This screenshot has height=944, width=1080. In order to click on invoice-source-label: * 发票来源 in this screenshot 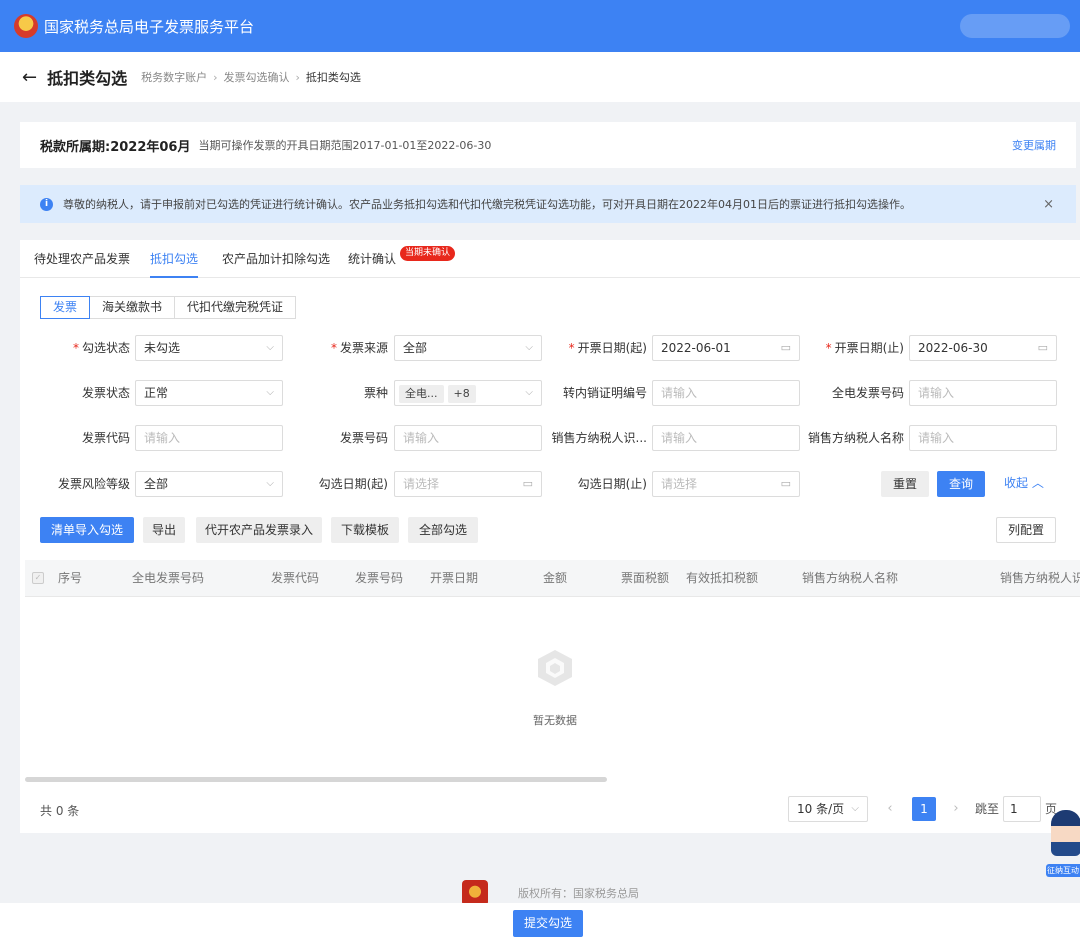, I will do `click(359, 348)`.